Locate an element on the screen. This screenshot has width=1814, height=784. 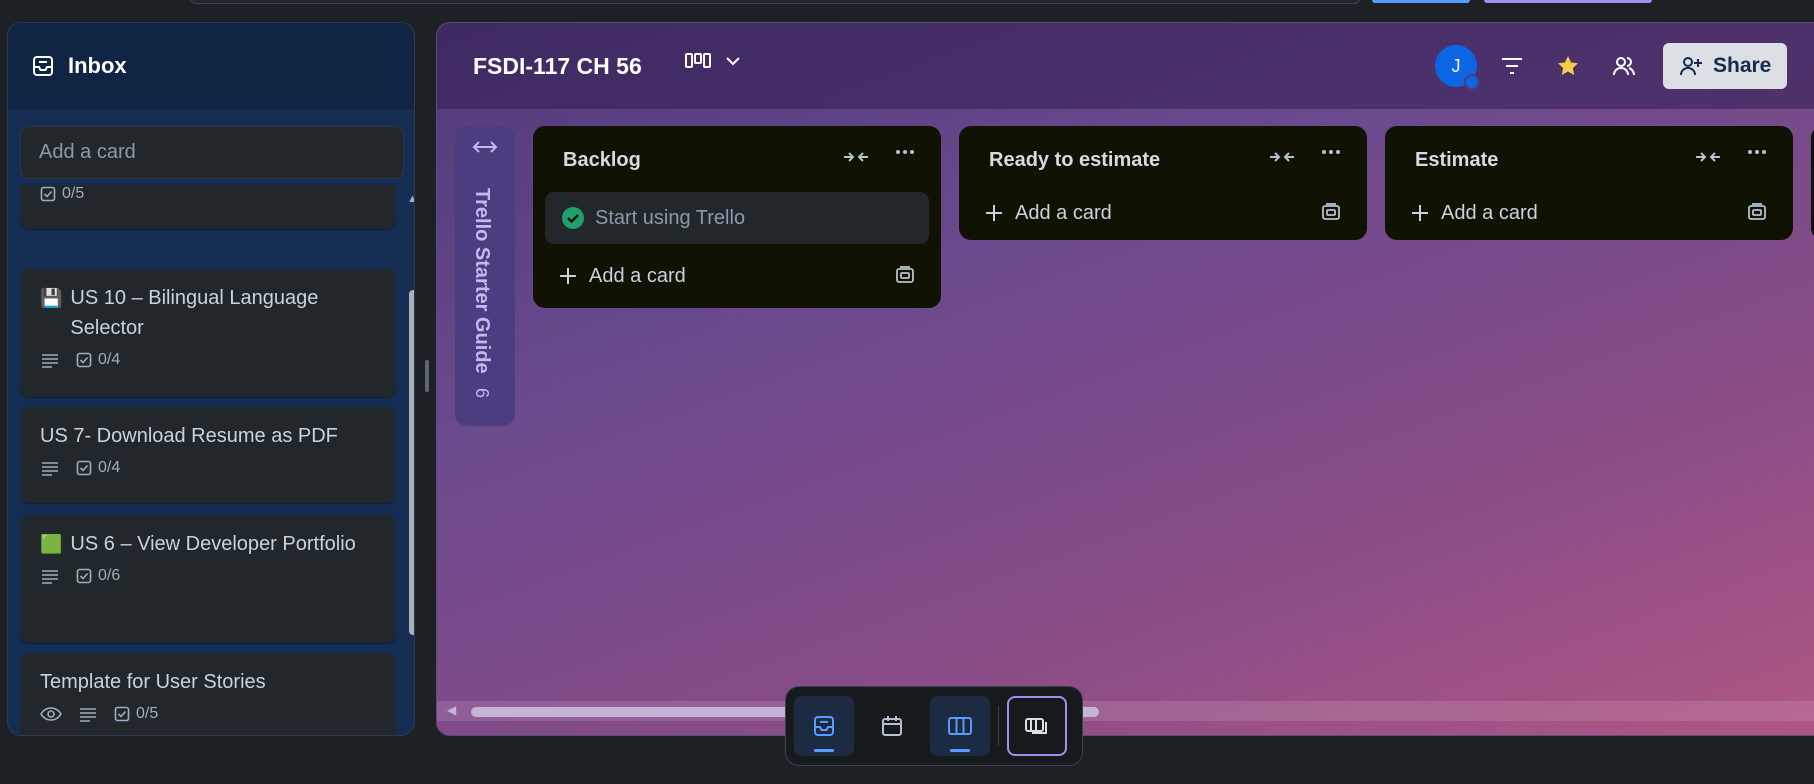
add-person-icon is located at coordinates (1691, 66).